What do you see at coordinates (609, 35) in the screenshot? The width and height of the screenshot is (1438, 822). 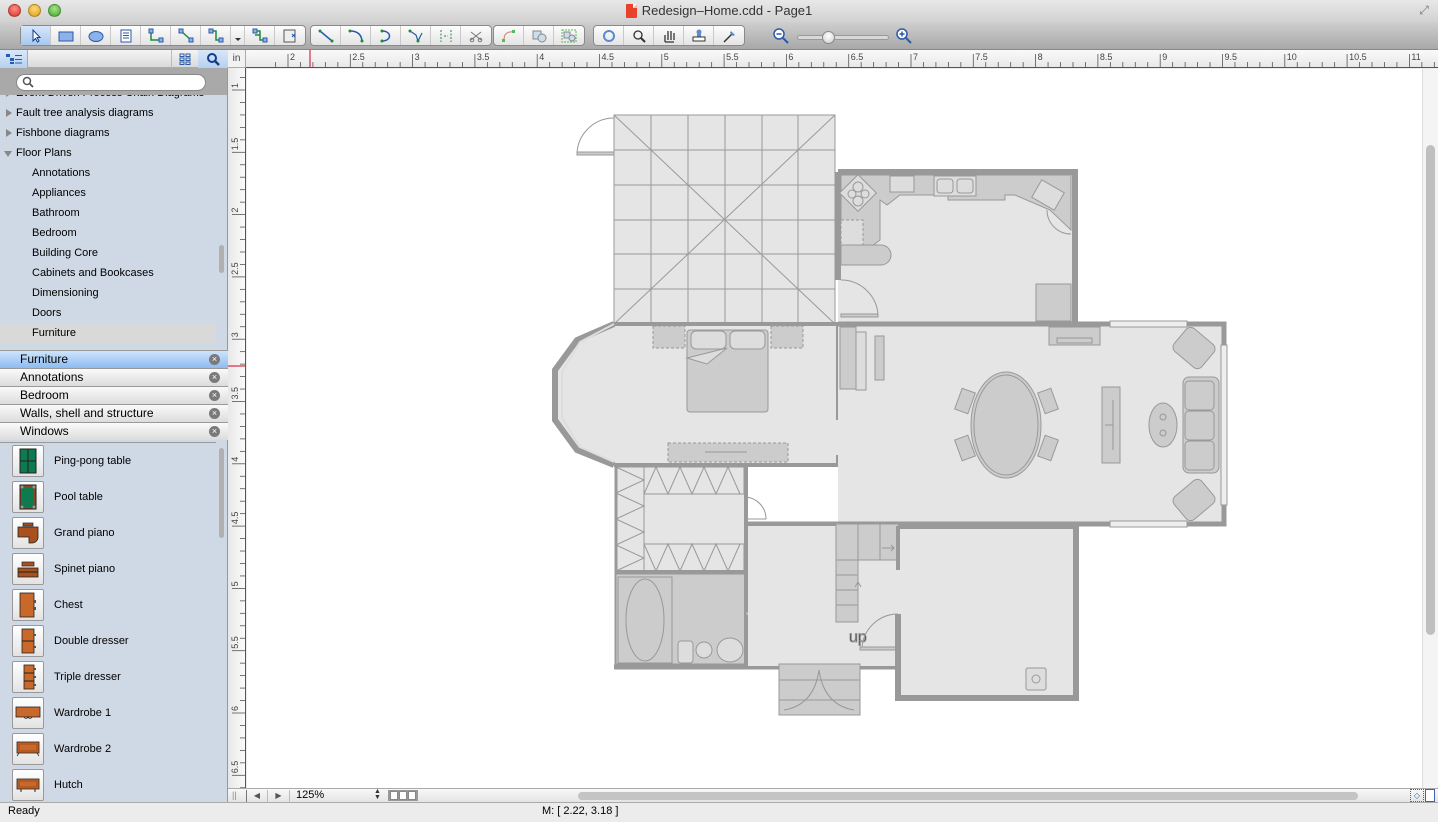 I see `rotate-tool` at bounding box center [609, 35].